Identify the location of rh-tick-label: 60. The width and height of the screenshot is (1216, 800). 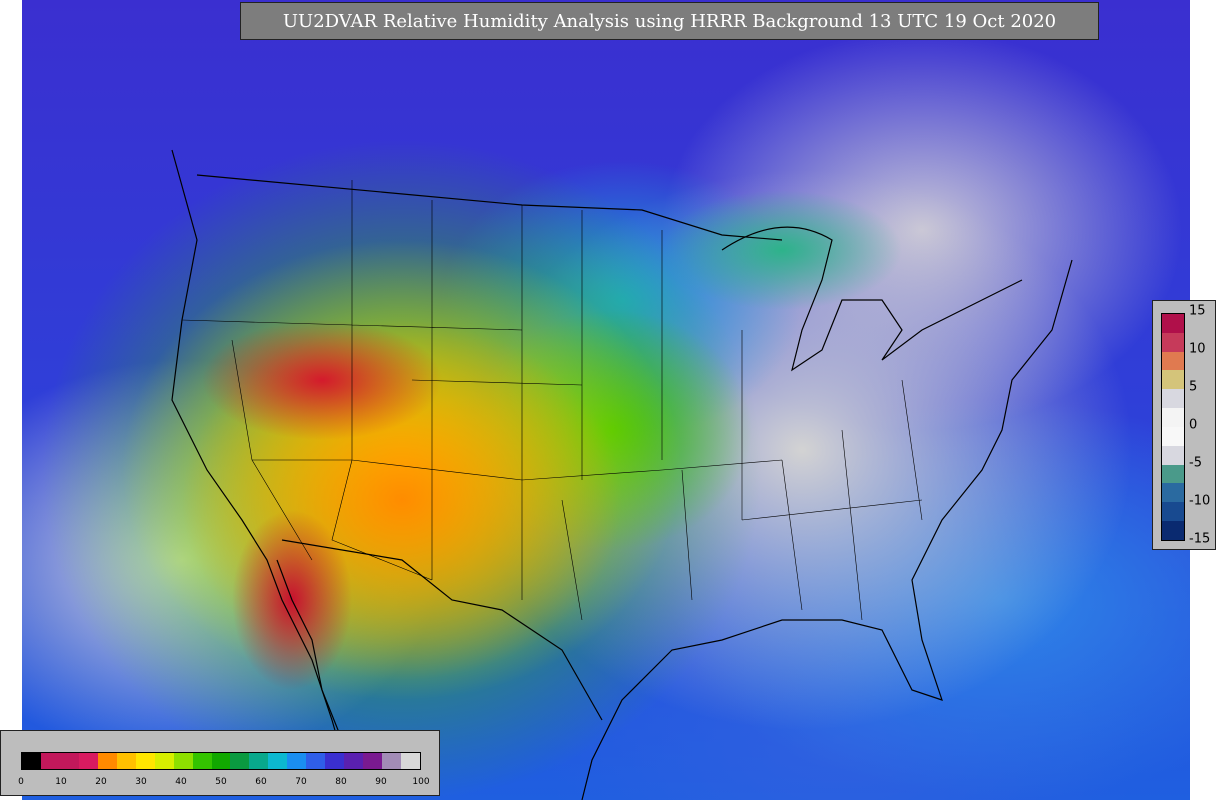
(261, 782).